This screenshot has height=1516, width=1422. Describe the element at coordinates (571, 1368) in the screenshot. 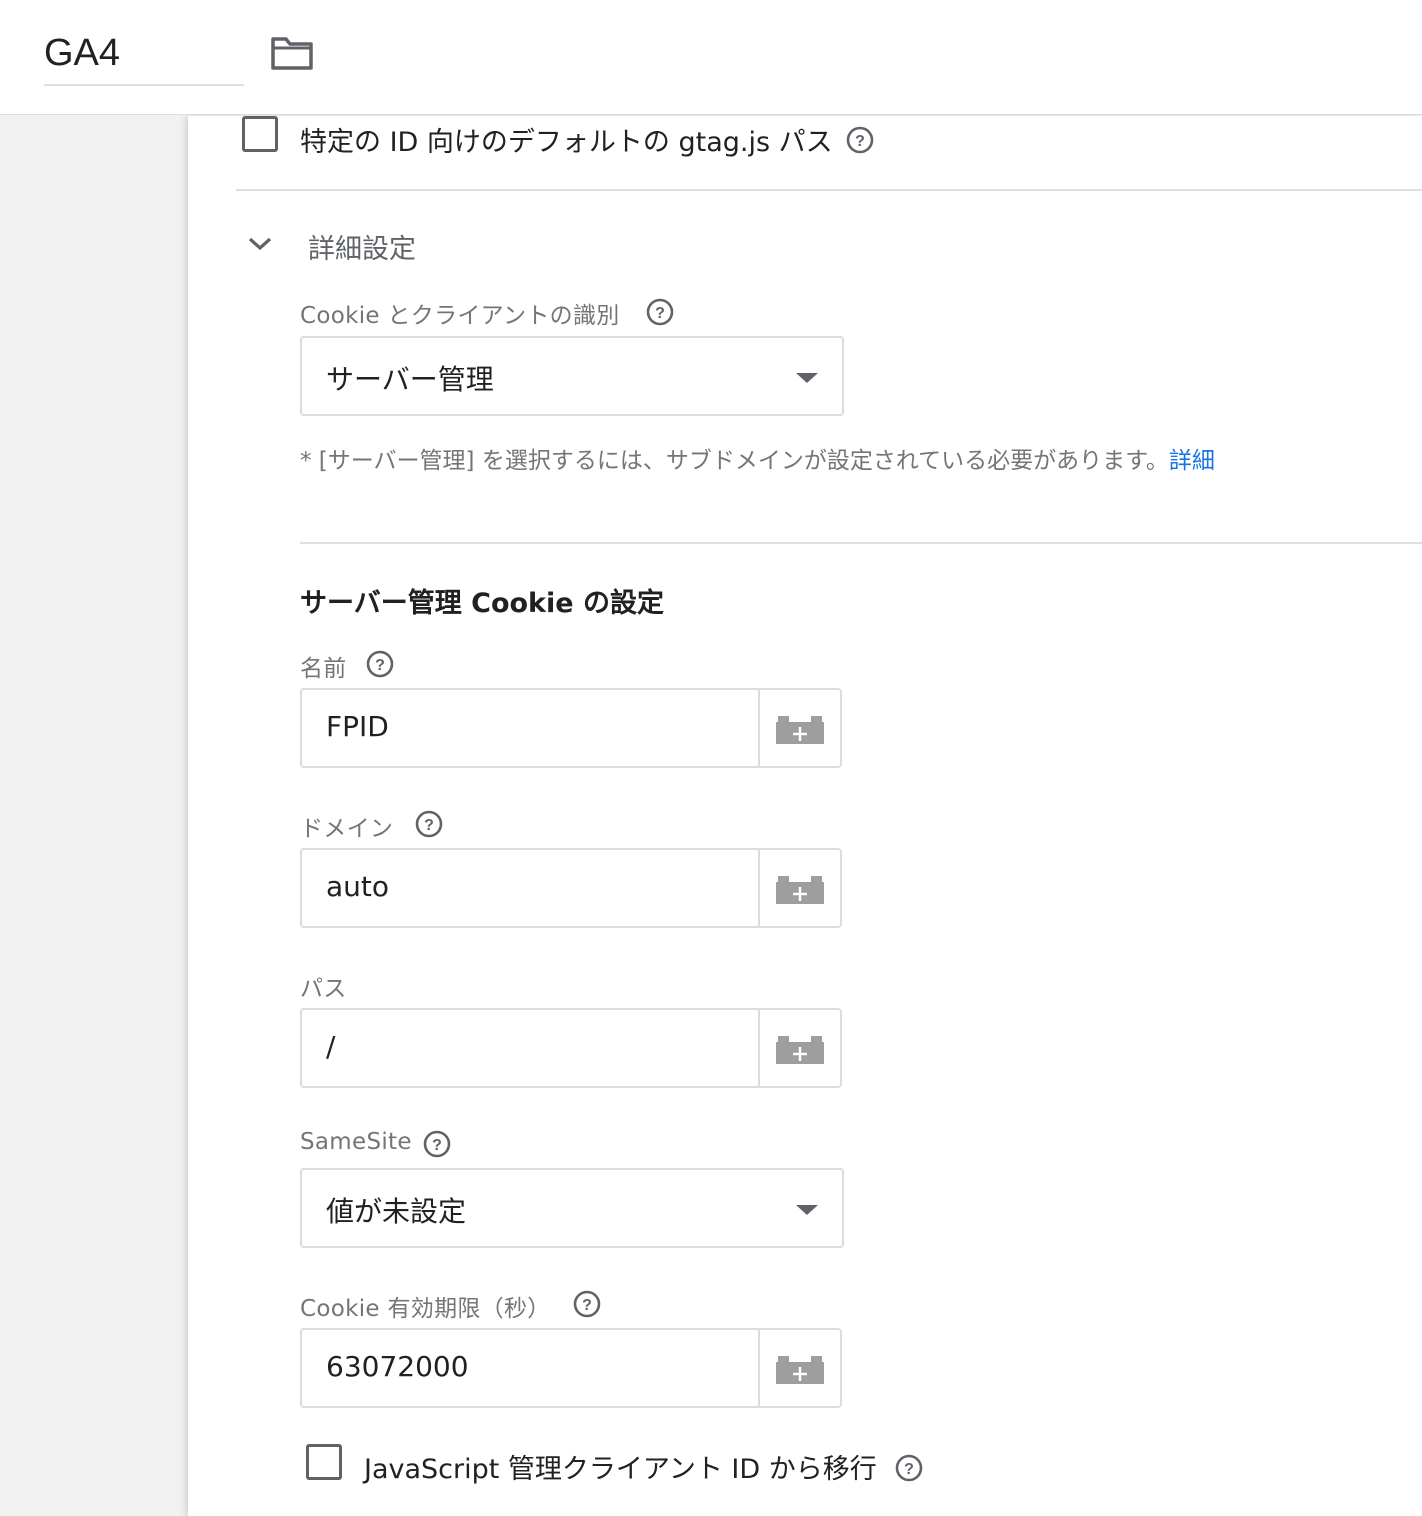

I see `cookie-expiry-input: 63072000` at that location.